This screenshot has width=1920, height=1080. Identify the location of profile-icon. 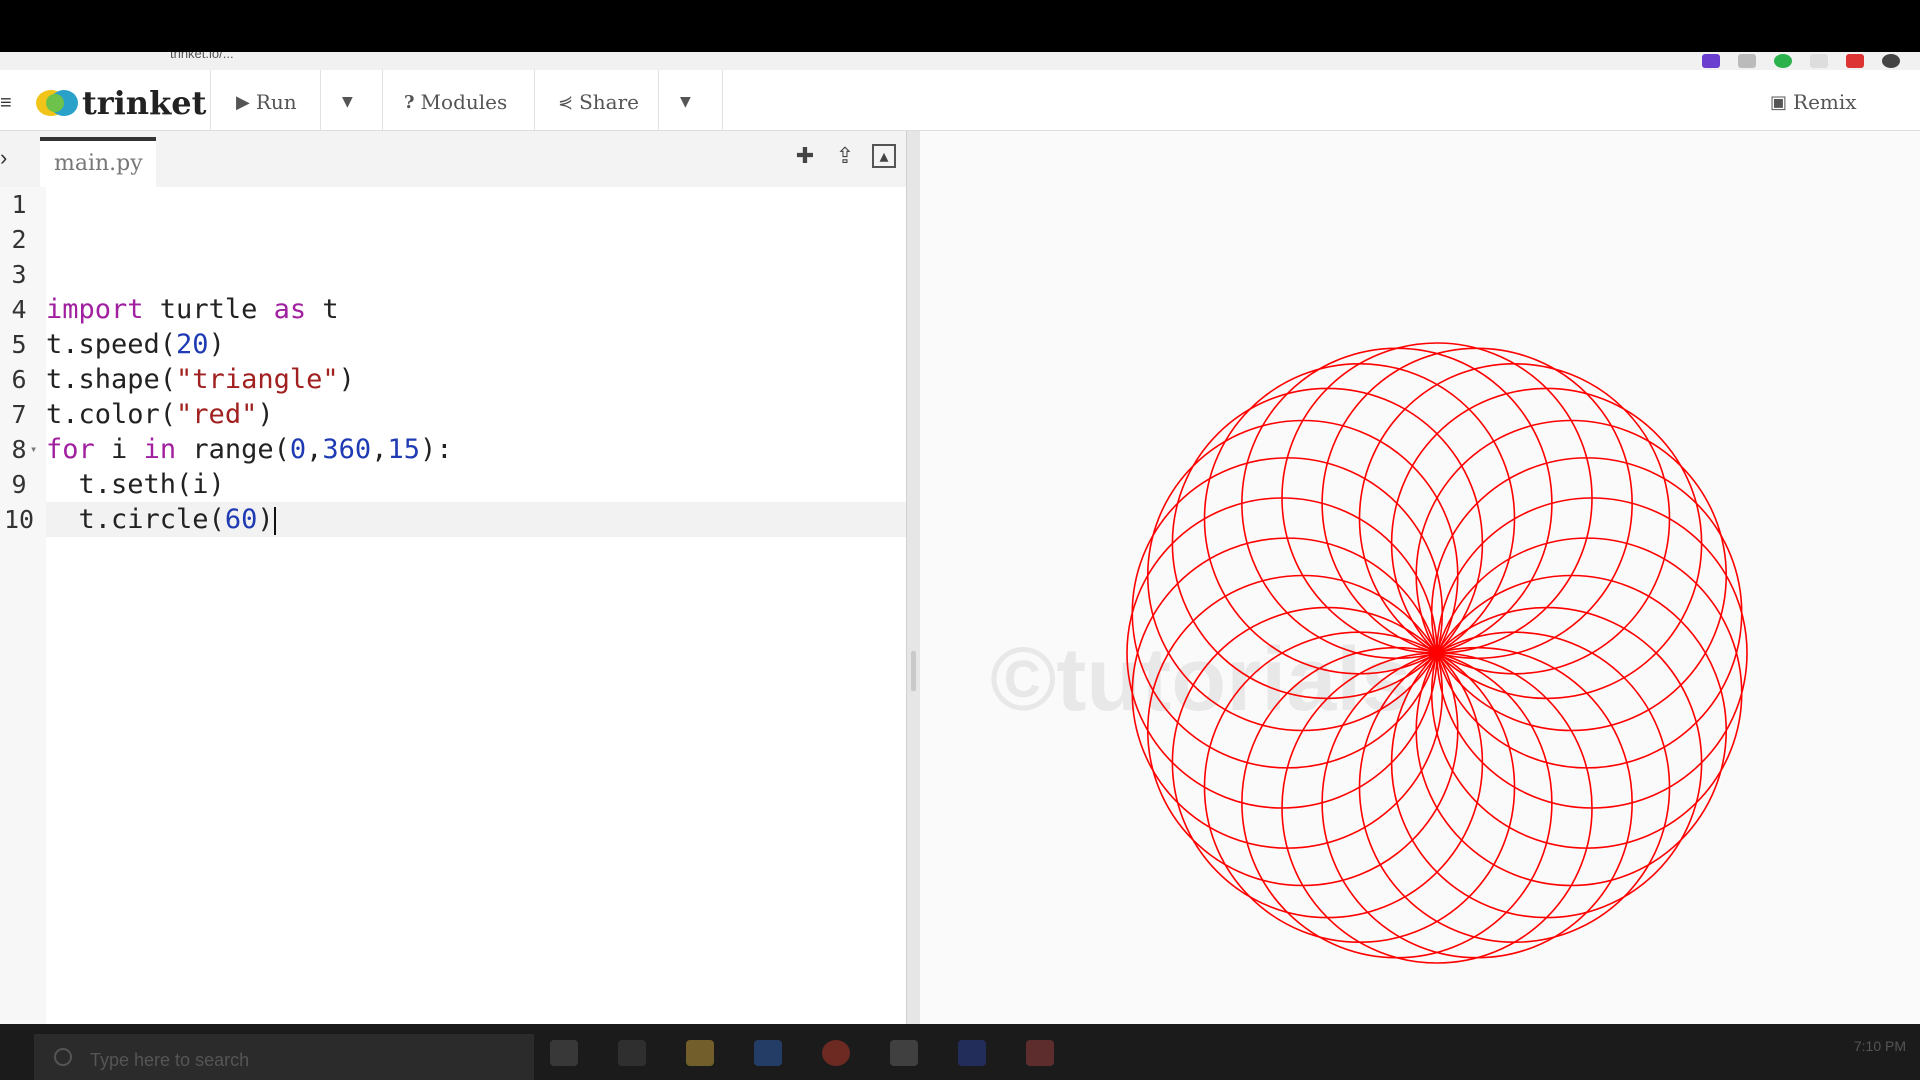
(1891, 61).